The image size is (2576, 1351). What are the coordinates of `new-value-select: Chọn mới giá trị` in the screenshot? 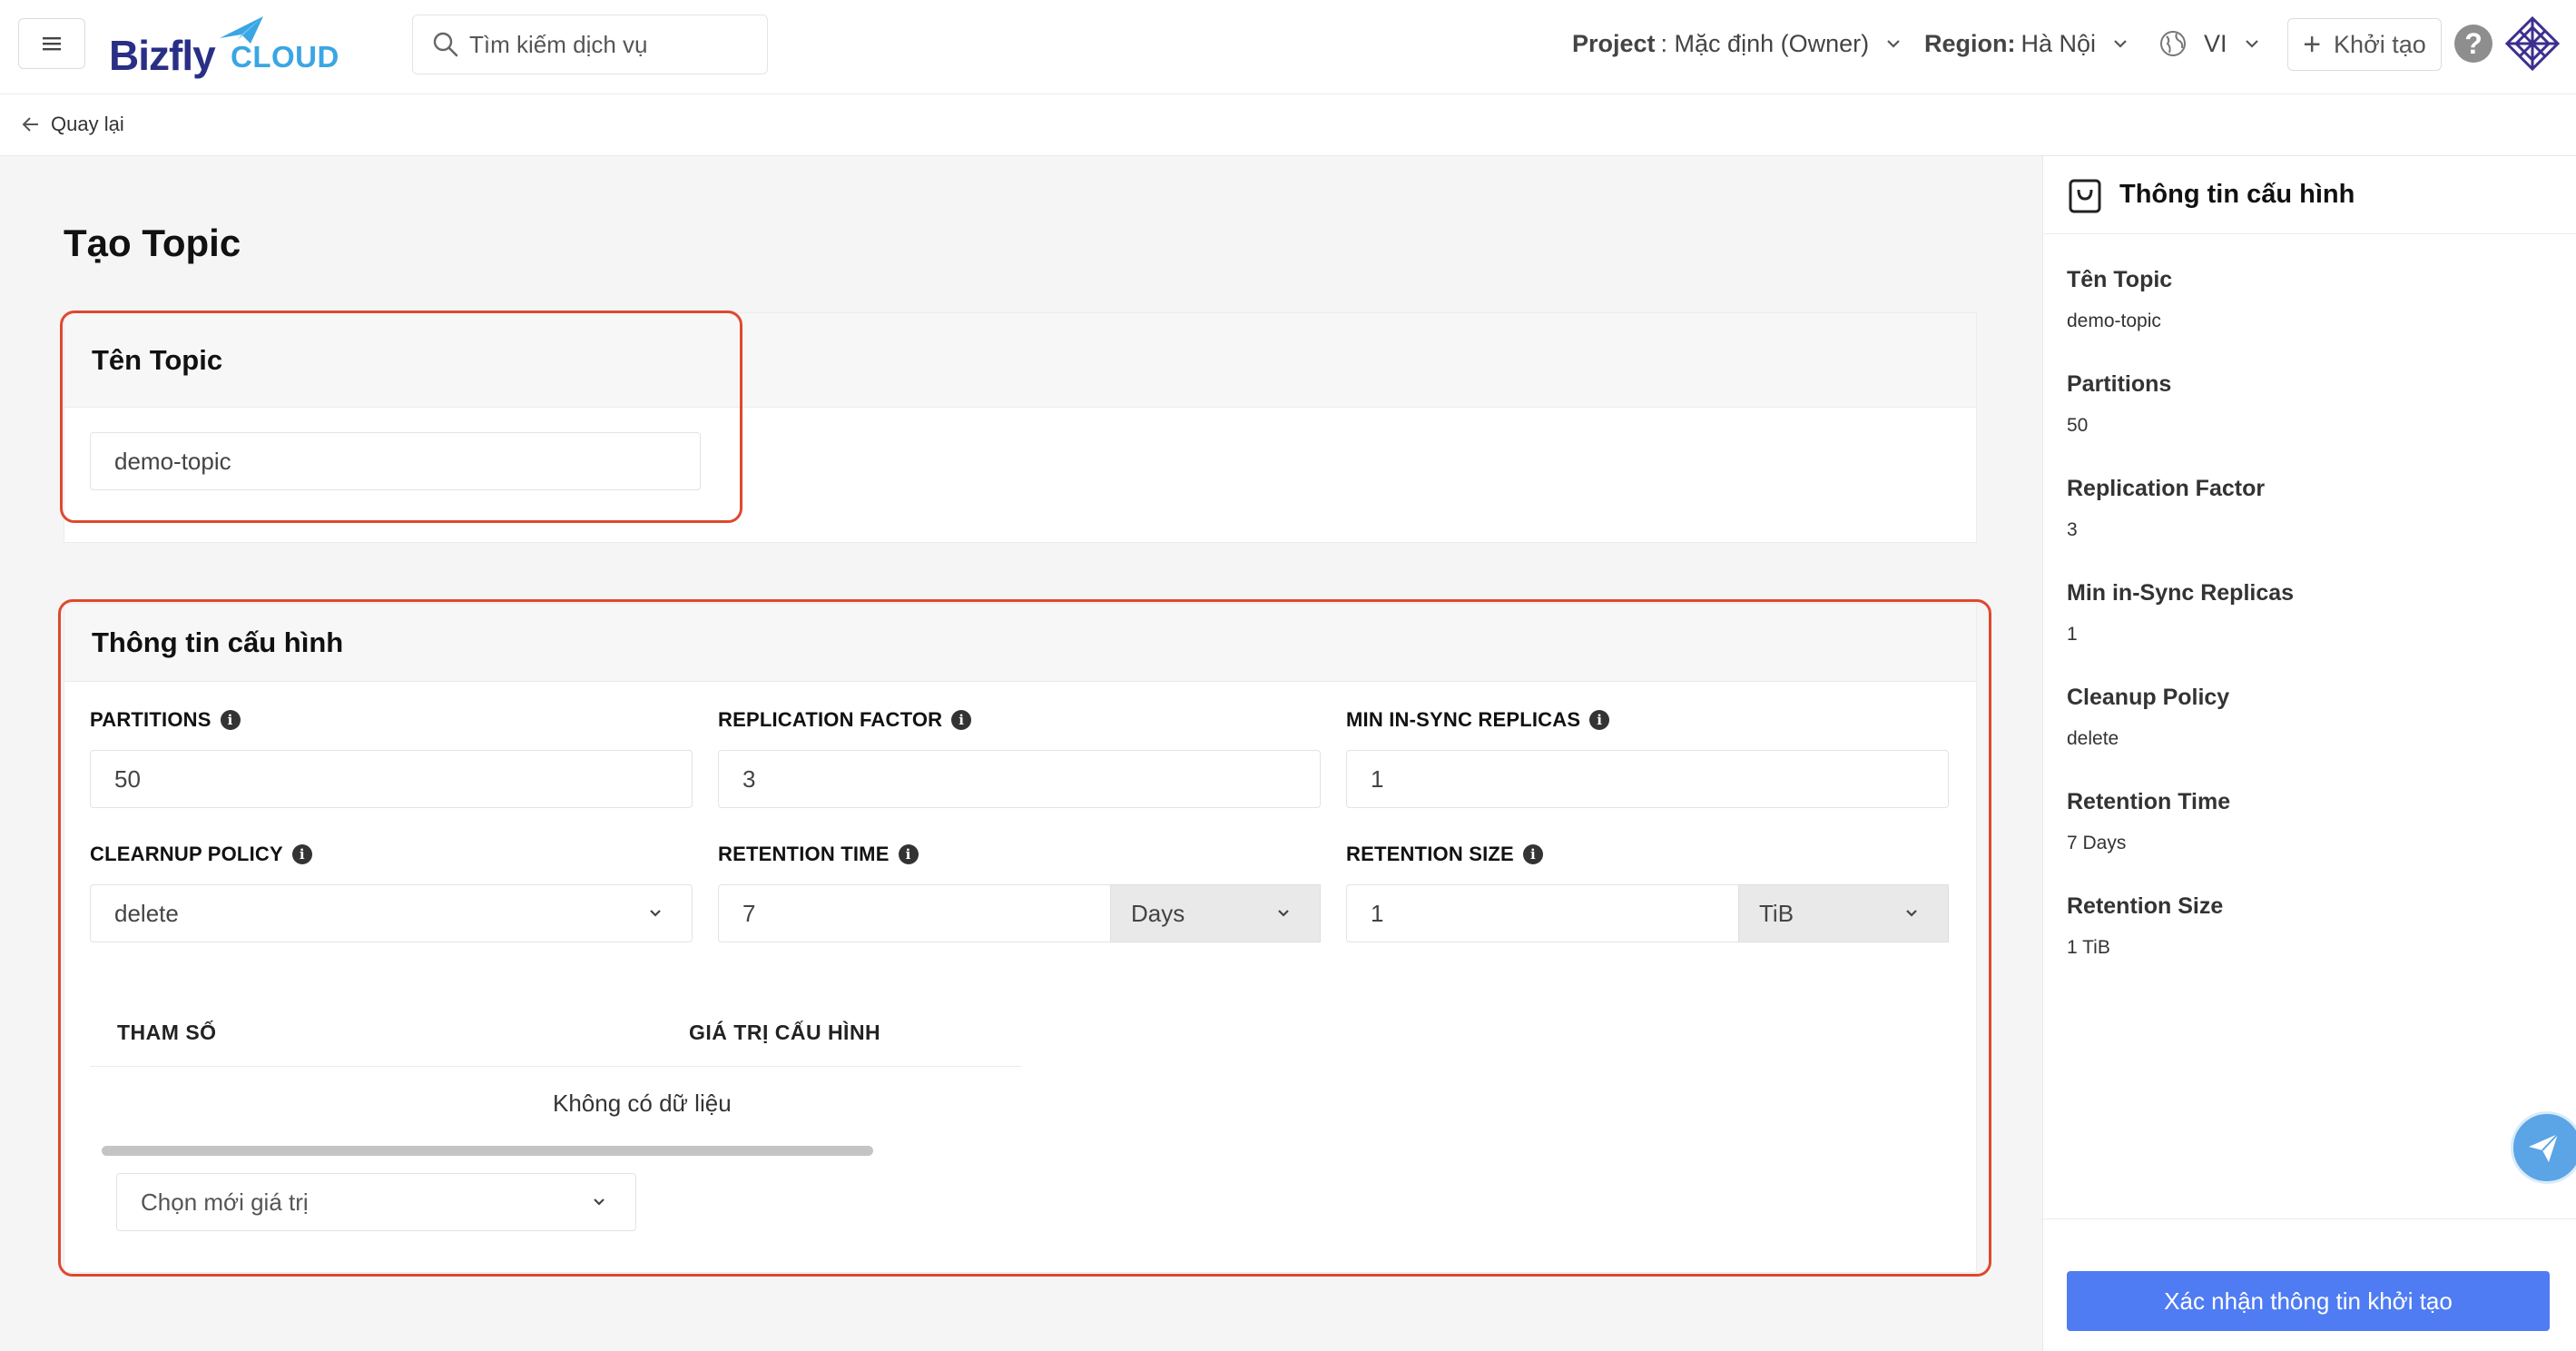 It's located at (376, 1202).